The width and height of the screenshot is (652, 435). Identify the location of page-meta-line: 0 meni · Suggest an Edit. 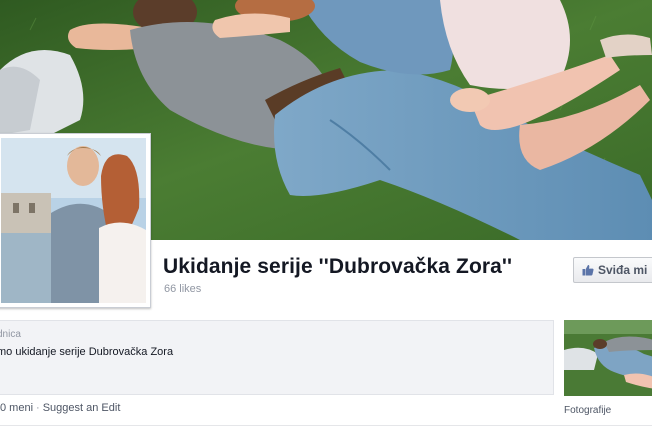
(60, 408).